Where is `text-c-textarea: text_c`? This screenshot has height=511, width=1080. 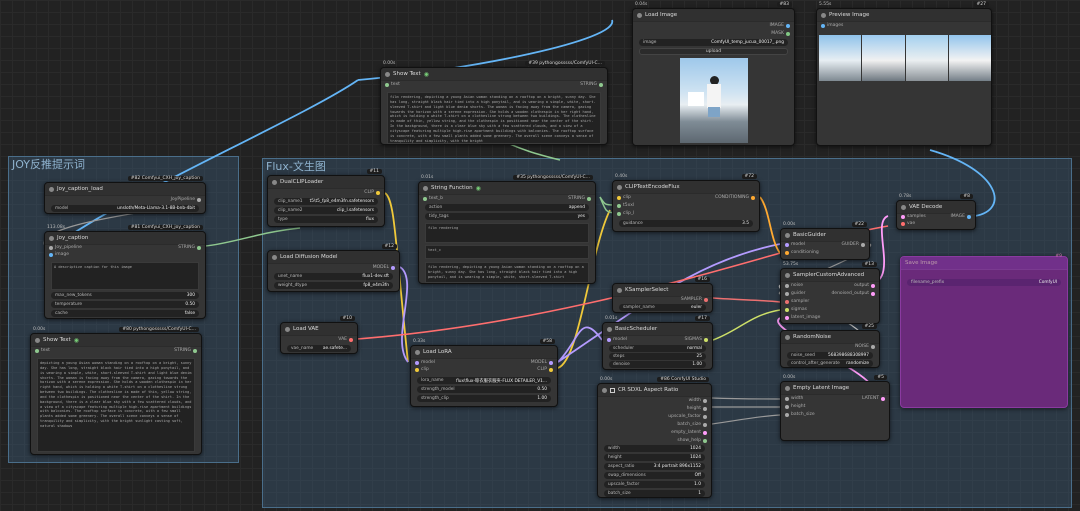
text-c-textarea: text_c is located at coordinates (507, 252).